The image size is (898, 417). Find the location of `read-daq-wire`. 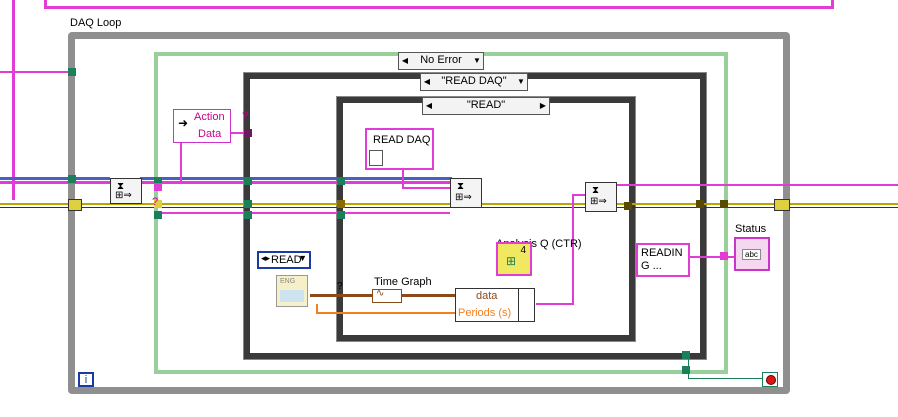

read-daq-wire is located at coordinates (403, 179).